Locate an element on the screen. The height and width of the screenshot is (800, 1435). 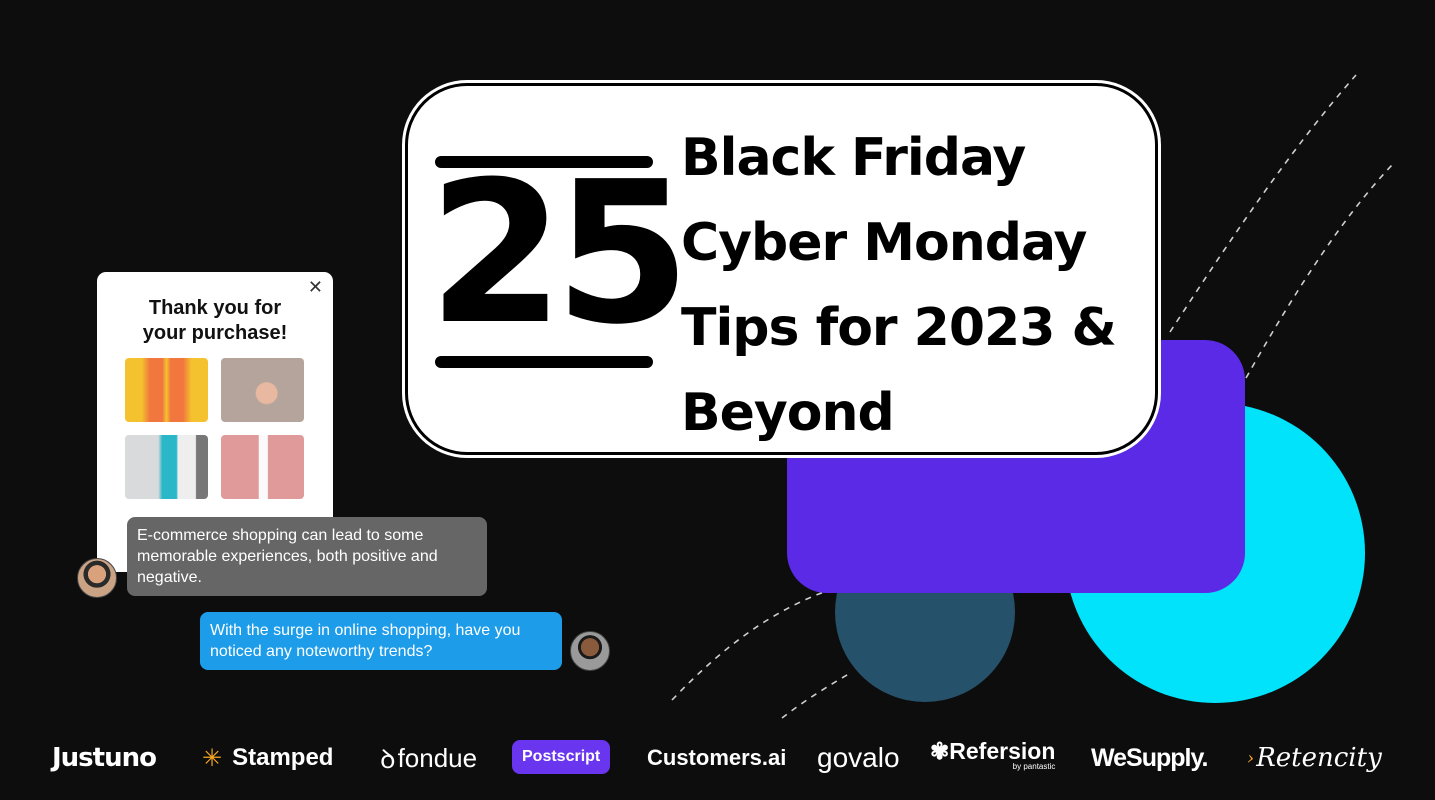
logo-refersion: ✾Refersion by pantastic is located at coordinates (993, 754).